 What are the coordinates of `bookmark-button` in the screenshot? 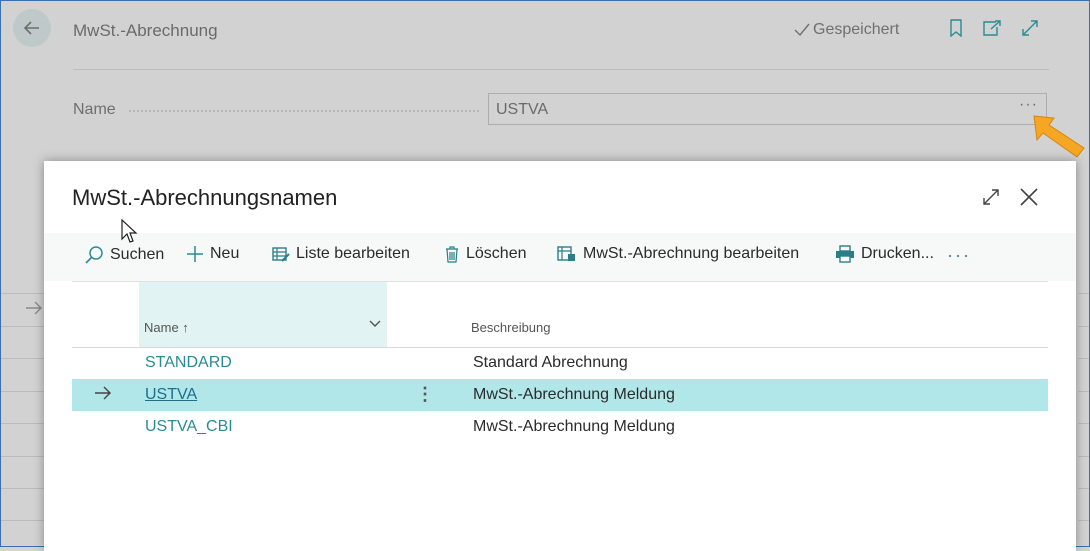 It's located at (956, 28).